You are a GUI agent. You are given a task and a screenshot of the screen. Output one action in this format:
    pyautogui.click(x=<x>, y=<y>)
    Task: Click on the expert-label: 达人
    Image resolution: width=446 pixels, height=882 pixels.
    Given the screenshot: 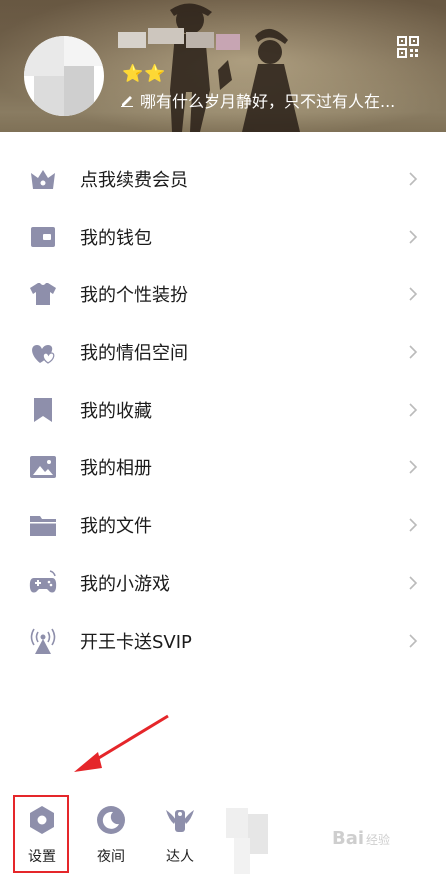 What is the action you would take?
    pyautogui.click(x=180, y=857)
    